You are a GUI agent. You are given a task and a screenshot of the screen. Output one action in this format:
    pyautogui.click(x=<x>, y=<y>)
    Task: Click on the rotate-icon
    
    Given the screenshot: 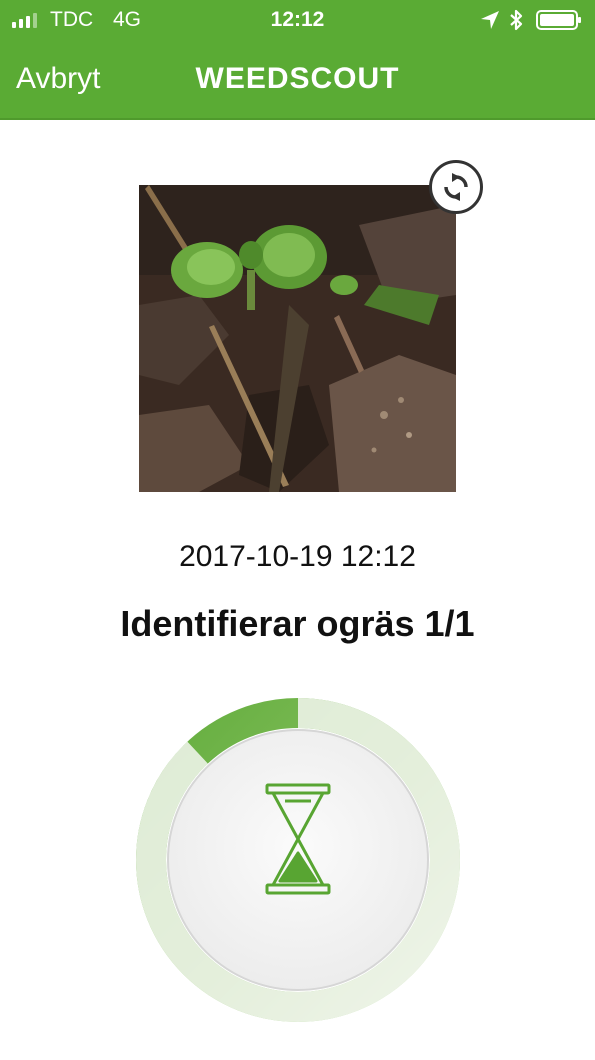 What is the action you would take?
    pyautogui.click(x=456, y=187)
    